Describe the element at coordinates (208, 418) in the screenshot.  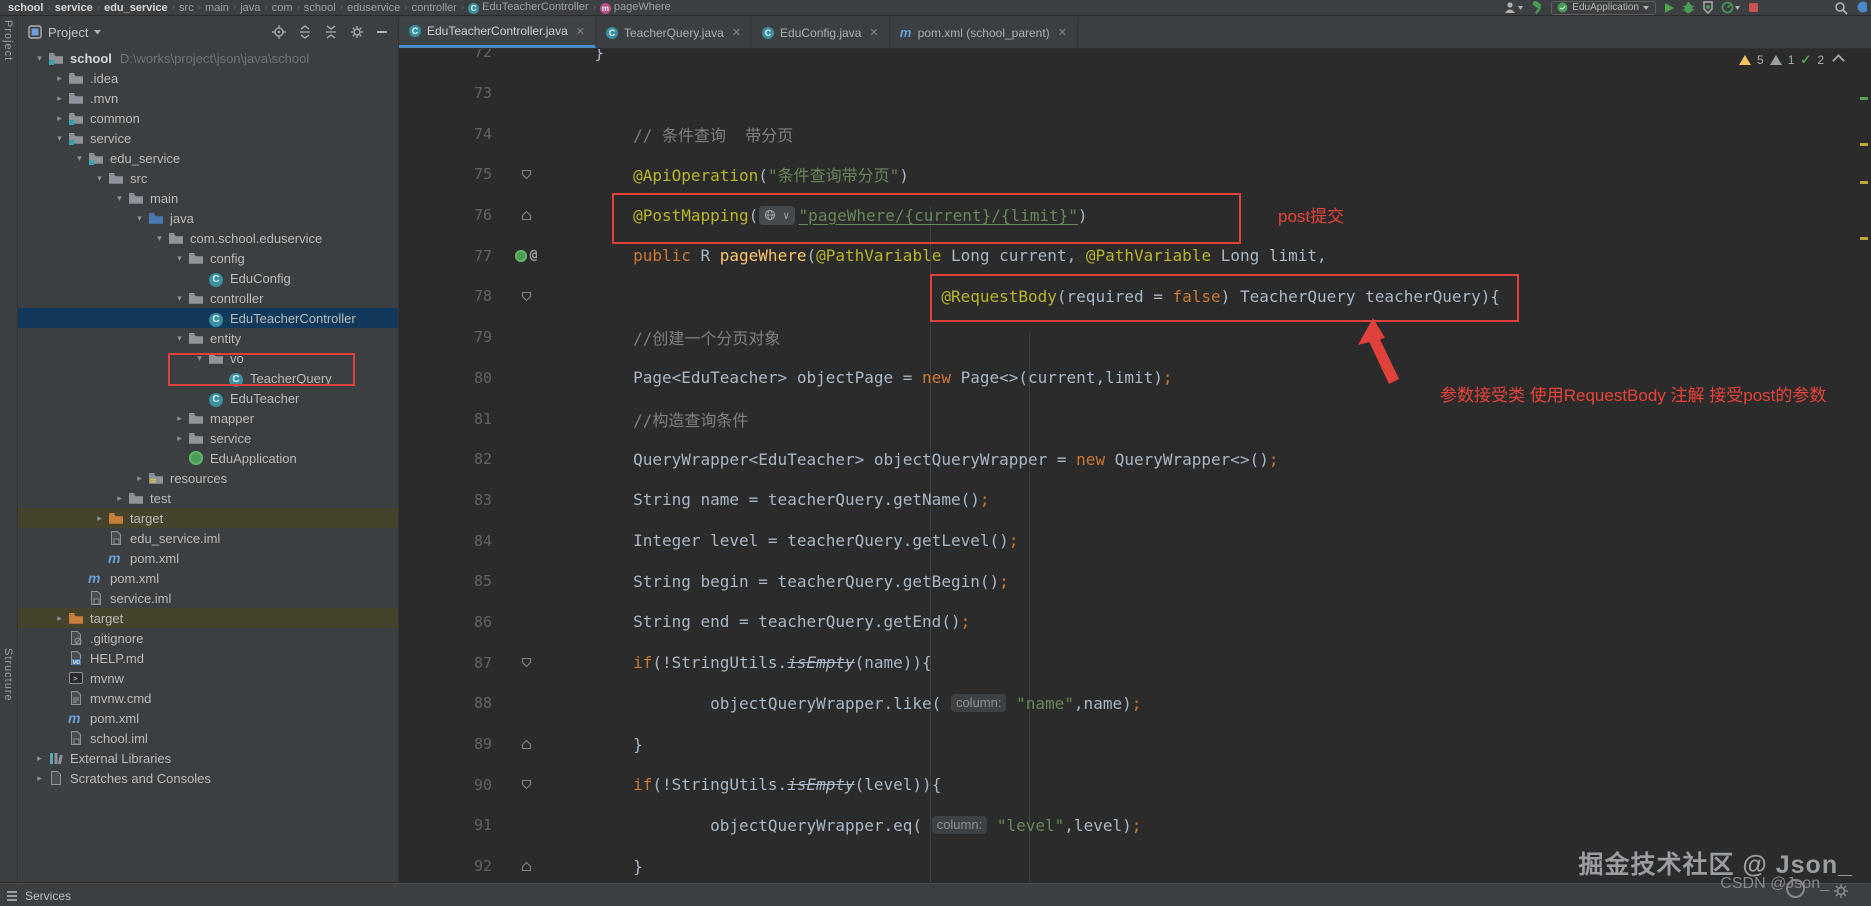
I see `tree-item-mapper: ▸ mapper` at that location.